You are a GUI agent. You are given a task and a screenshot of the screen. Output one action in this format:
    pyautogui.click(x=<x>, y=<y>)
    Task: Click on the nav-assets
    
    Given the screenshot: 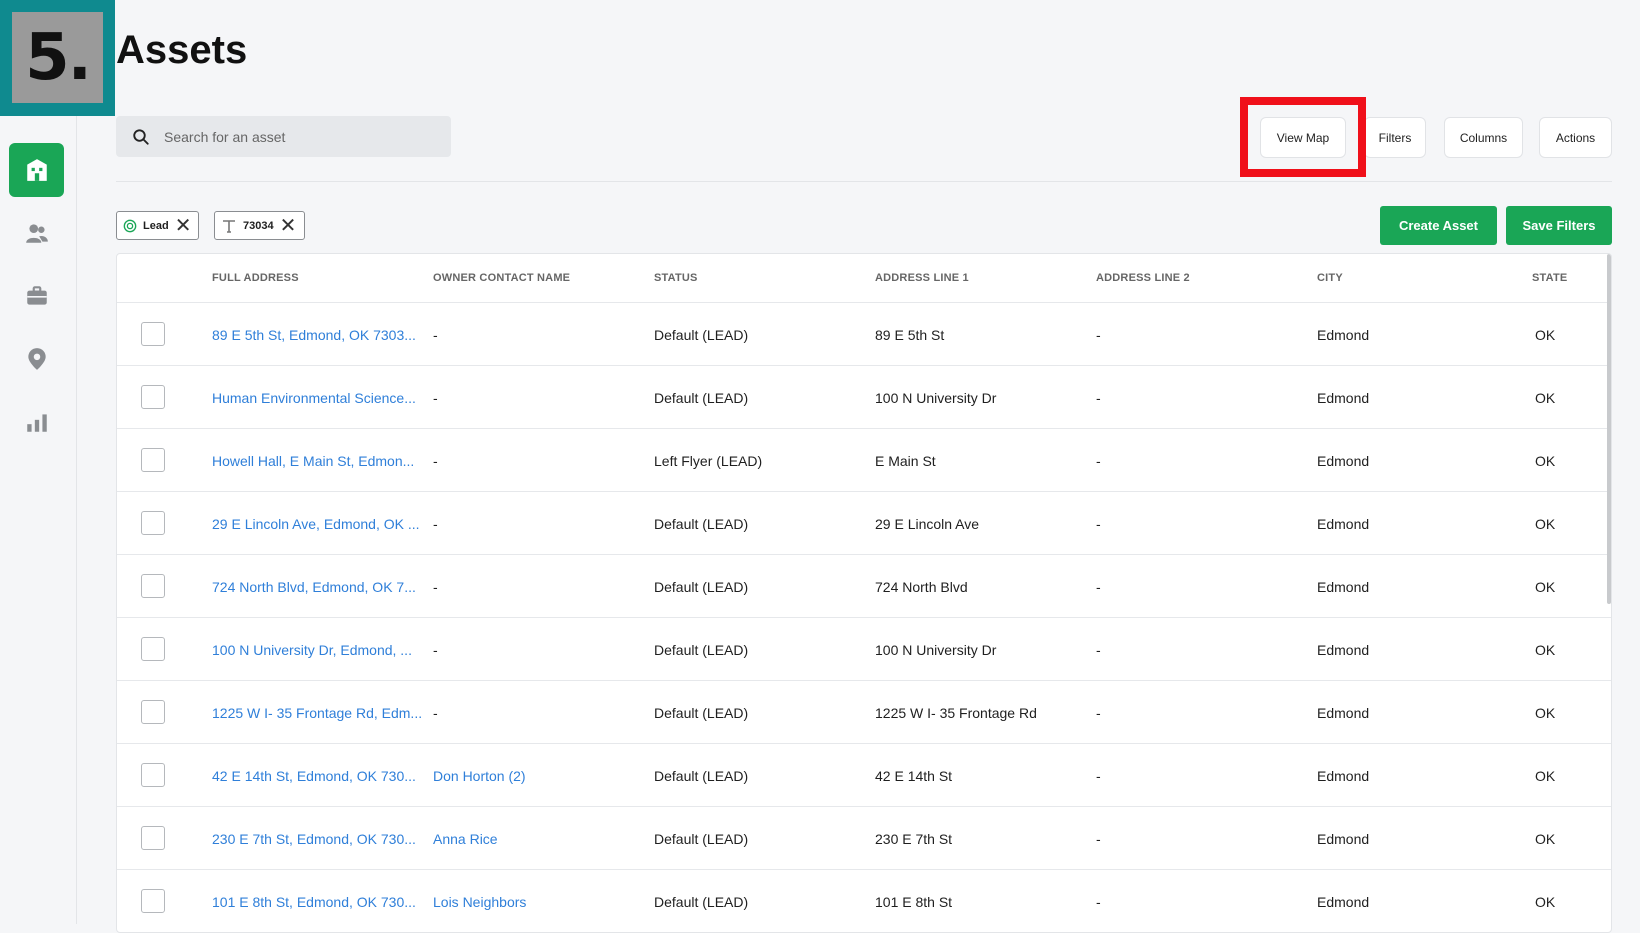 What is the action you would take?
    pyautogui.click(x=36, y=170)
    